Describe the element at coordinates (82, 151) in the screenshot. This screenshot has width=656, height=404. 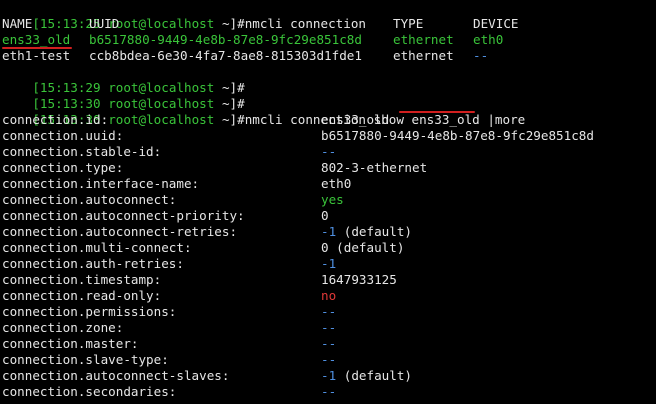
I see `property-key: connection.stable-id:` at that location.